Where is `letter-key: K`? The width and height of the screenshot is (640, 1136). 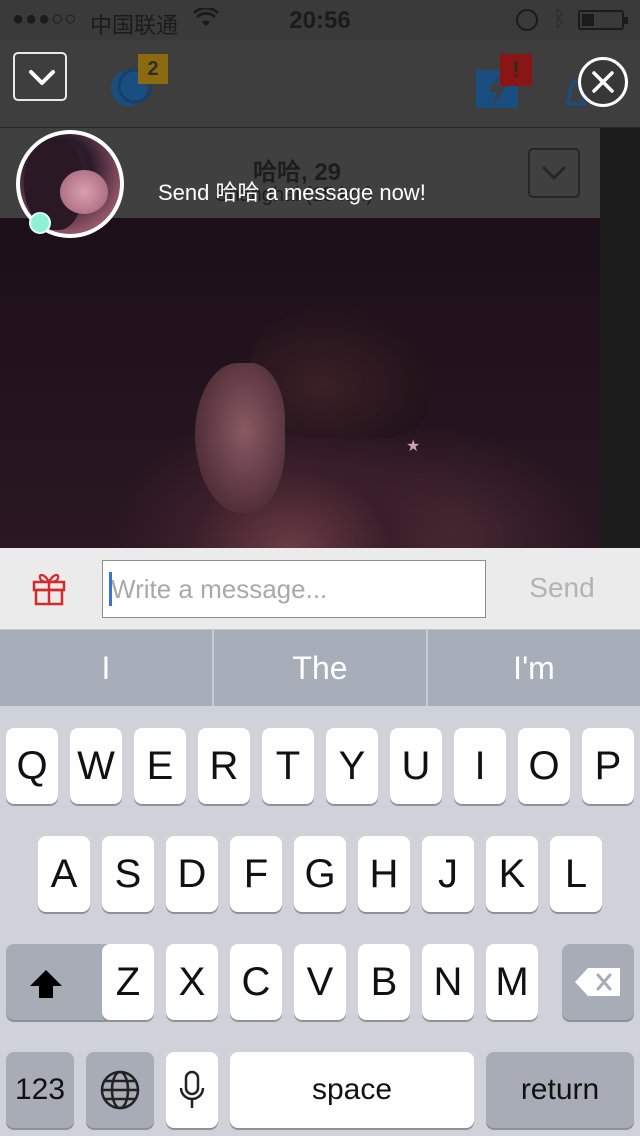
letter-key: K is located at coordinates (512, 874).